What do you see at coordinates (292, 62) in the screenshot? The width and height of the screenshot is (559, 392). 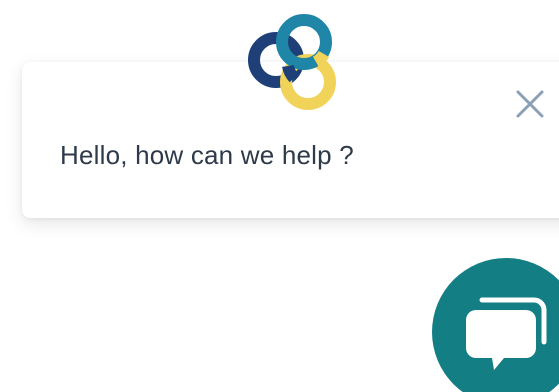 I see `interlocking-rings-logo-icon` at bounding box center [292, 62].